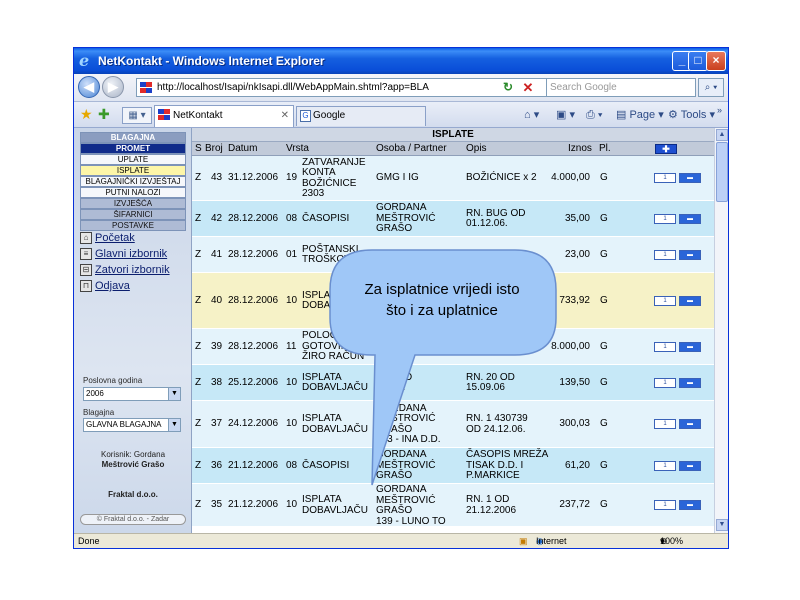 The image size is (800, 600). I want to click on home-icon: ⌂ ▾, so click(531, 115).